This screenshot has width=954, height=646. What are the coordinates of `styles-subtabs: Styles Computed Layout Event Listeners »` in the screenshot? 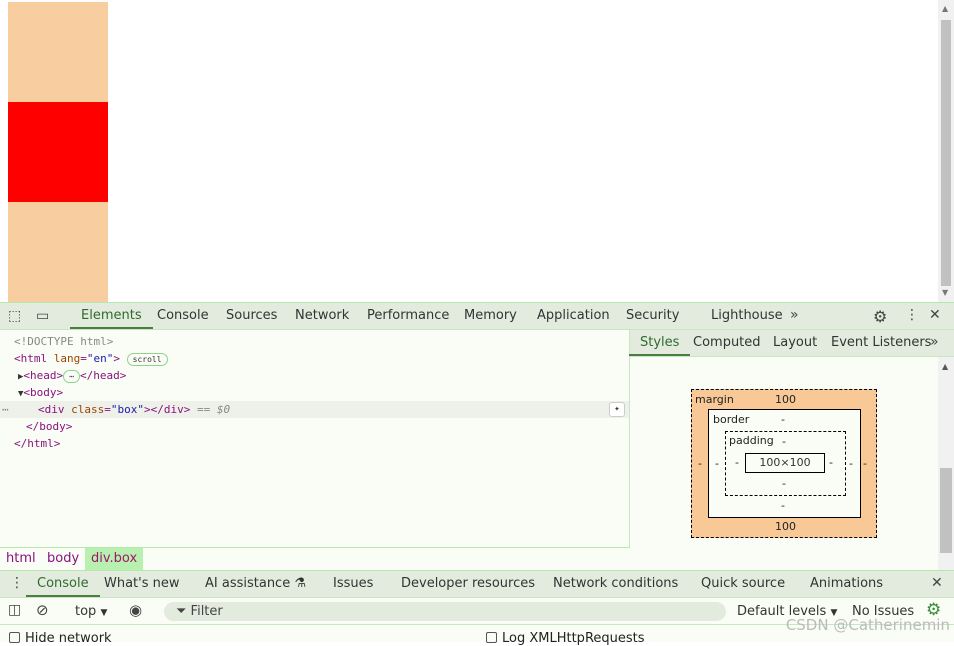 It's located at (791, 343).